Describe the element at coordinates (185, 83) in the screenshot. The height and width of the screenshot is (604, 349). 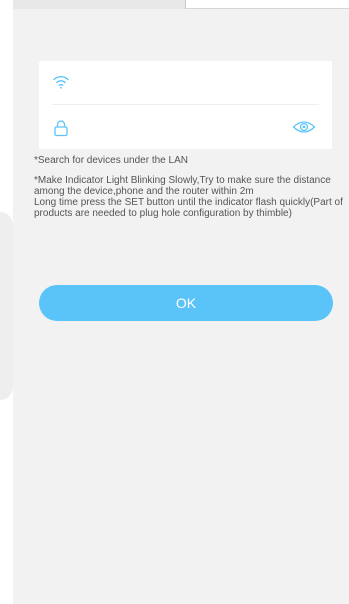
I see `ssid-field` at that location.